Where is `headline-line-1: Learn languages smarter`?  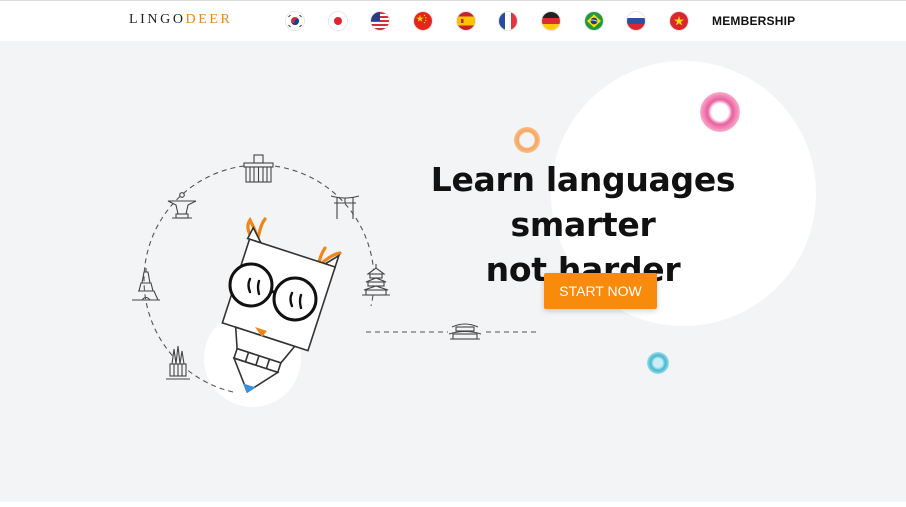
headline-line-1: Learn languages smarter is located at coordinates (583, 202).